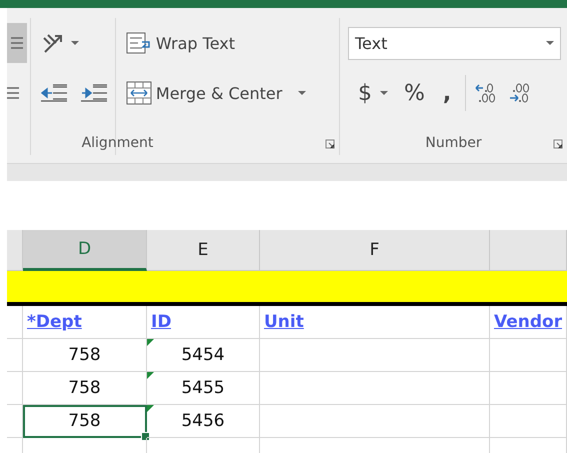 This screenshot has width=567, height=453. Describe the element at coordinates (519, 93) in the screenshot. I see `decrease-decimal-icon` at that location.